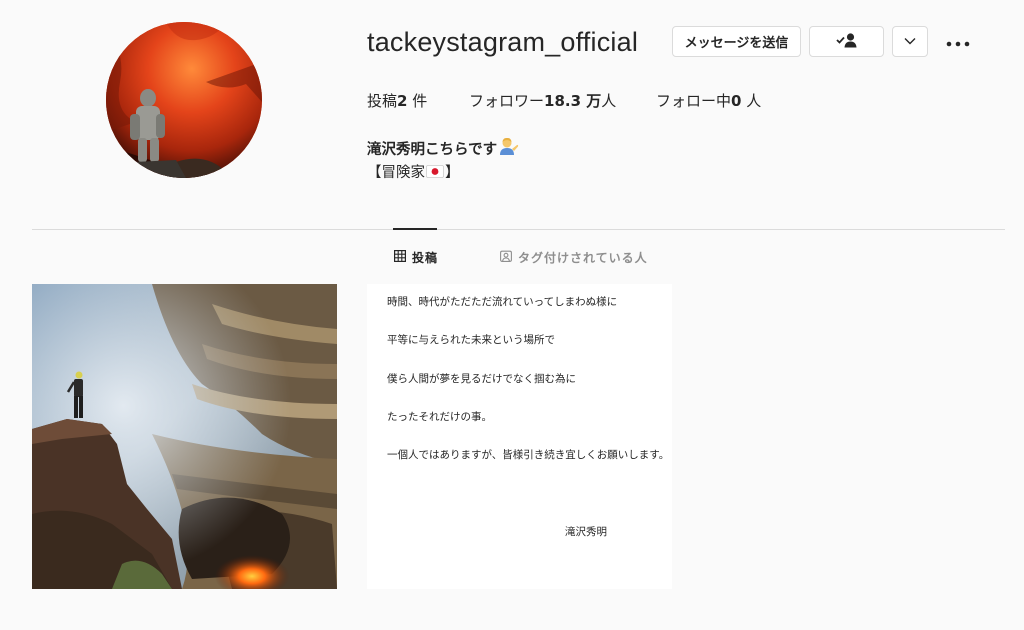 The width and height of the screenshot is (1024, 630). Describe the element at coordinates (396, 173) in the screenshot. I see `bio-line-text: 【冒険家` at that location.